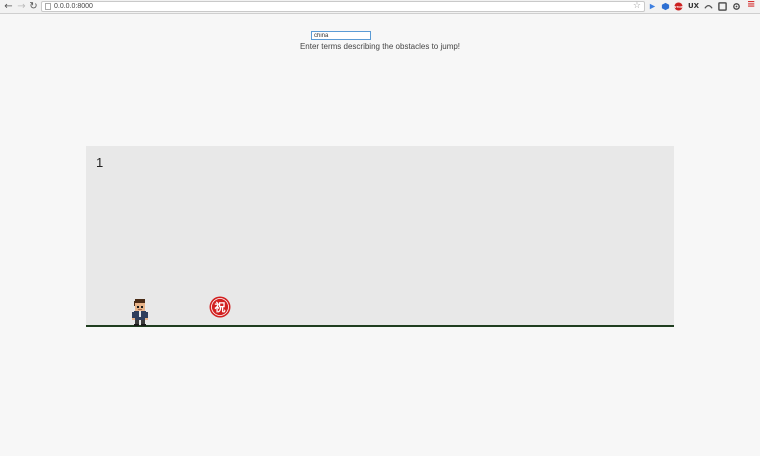 This screenshot has width=760, height=456. Describe the element at coordinates (637, 6) in the screenshot. I see `bookmark-star-icon: ☆` at that location.